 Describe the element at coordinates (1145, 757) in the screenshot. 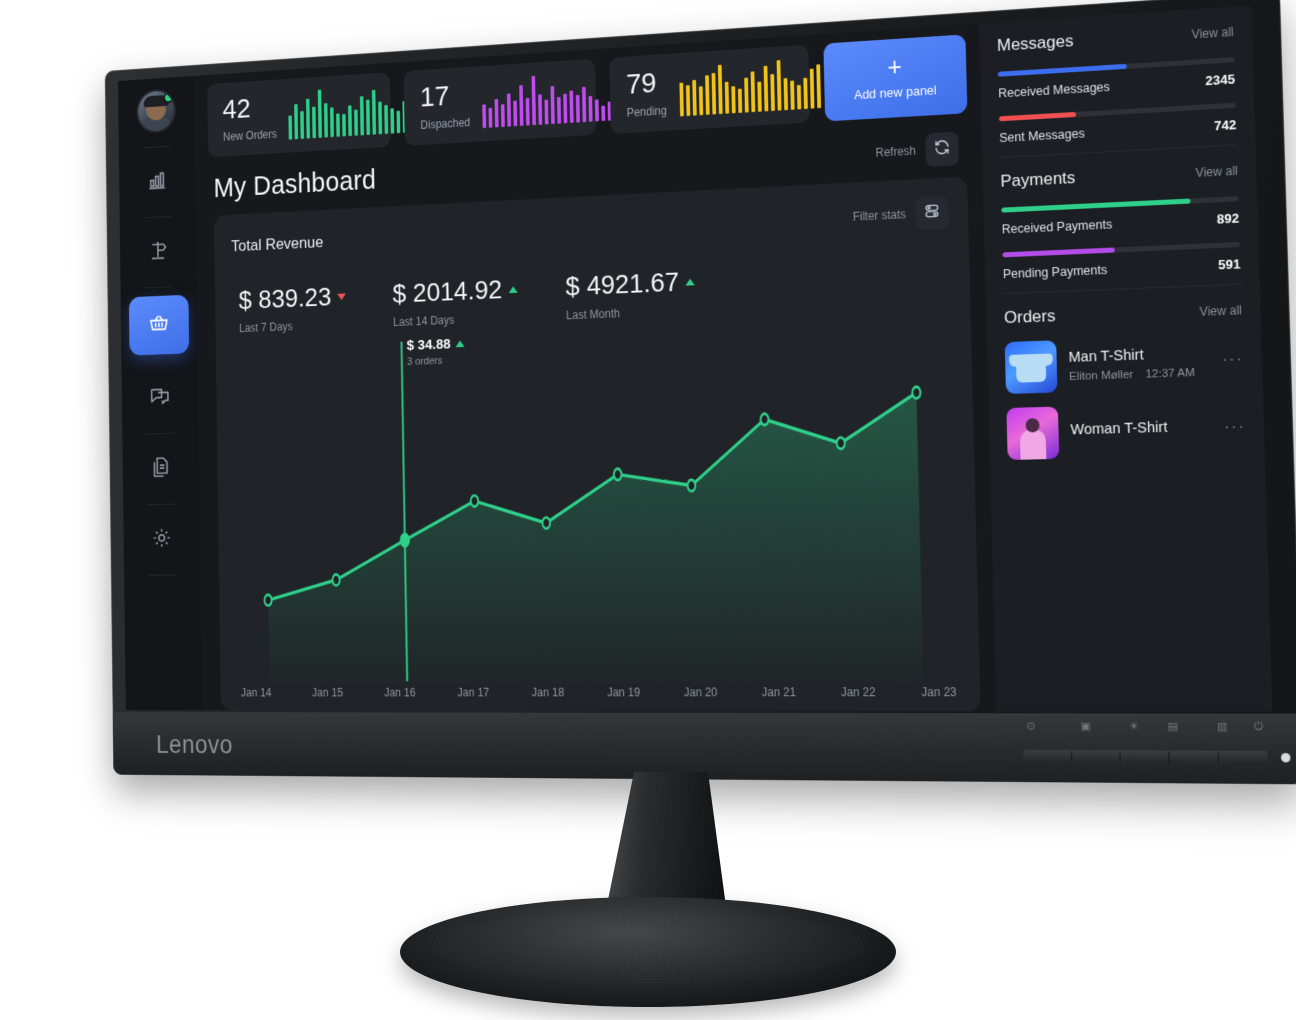

I see `osd-button-bar` at that location.